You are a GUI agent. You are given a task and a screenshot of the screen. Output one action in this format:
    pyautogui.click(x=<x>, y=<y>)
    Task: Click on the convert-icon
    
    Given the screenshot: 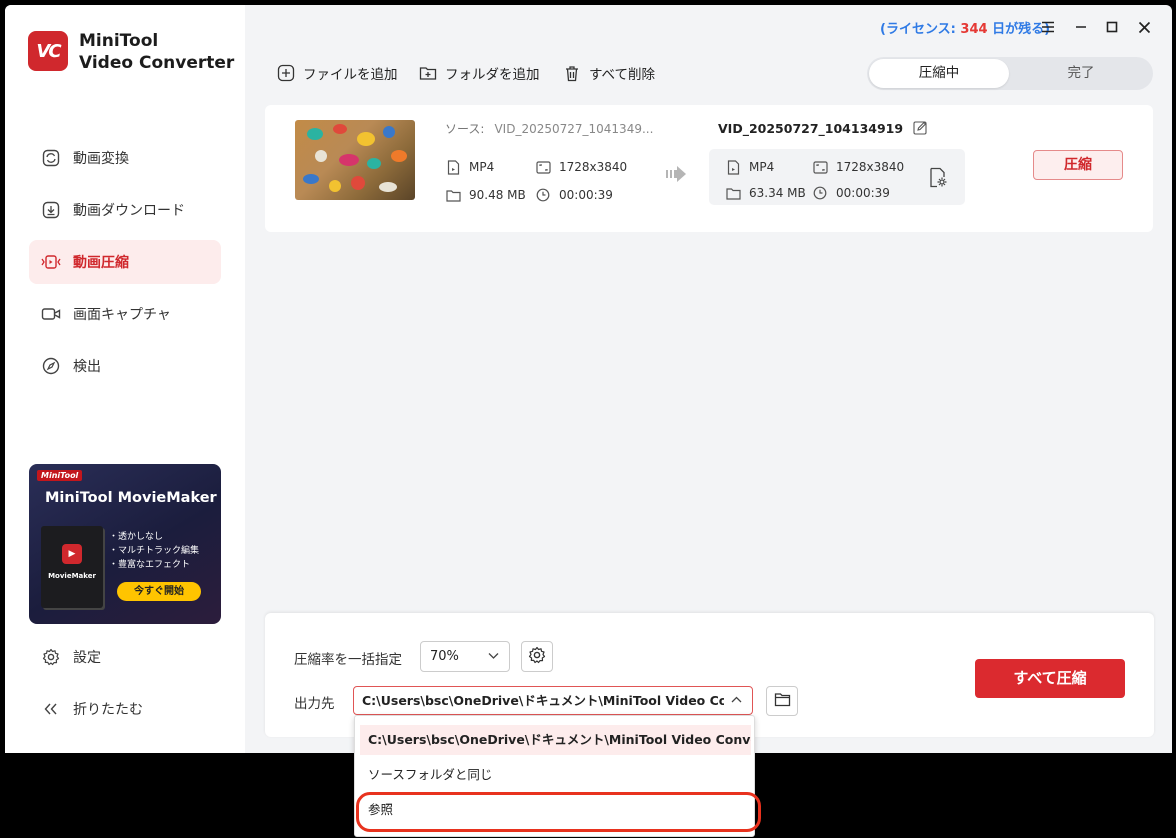 What is the action you would take?
    pyautogui.click(x=51, y=158)
    